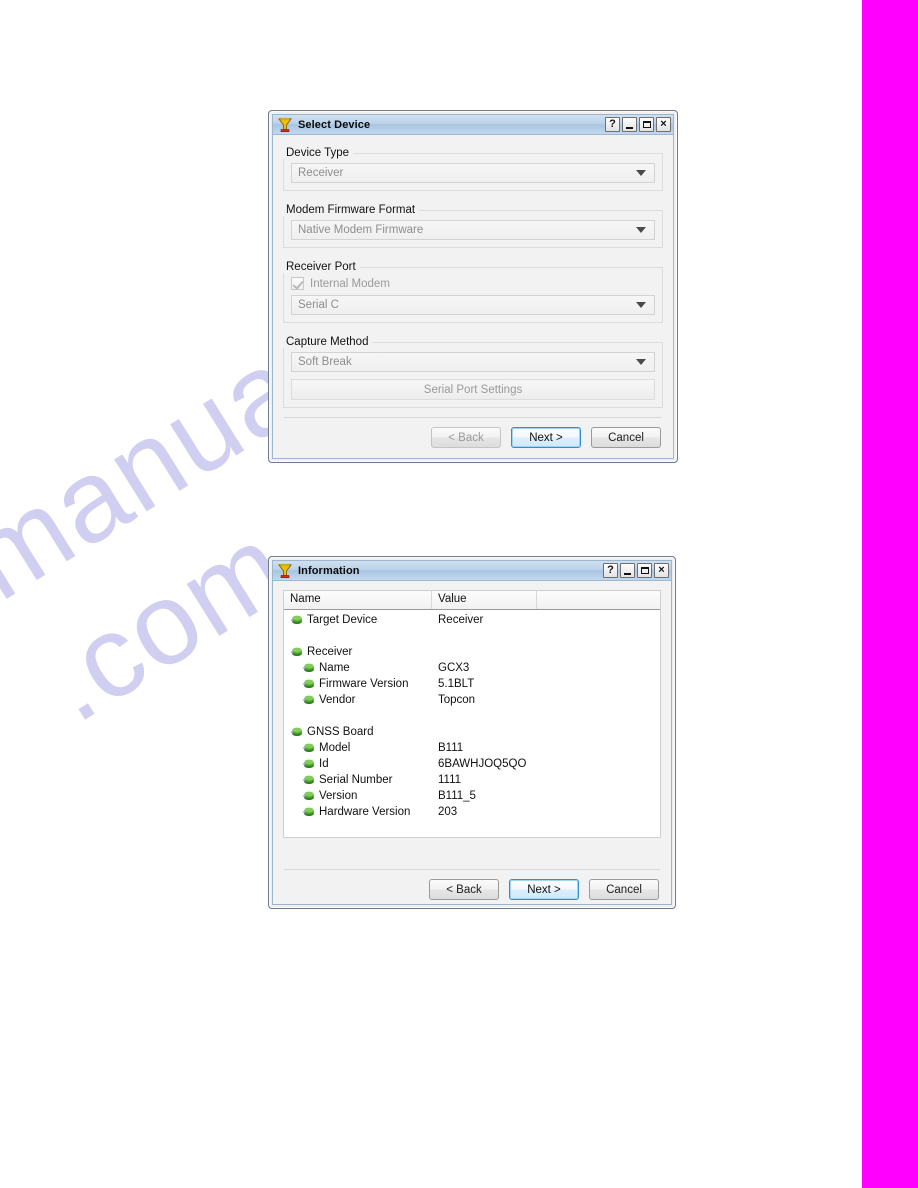 The width and height of the screenshot is (918, 1188). I want to click on row-value-cell: B111_5, so click(457, 796).